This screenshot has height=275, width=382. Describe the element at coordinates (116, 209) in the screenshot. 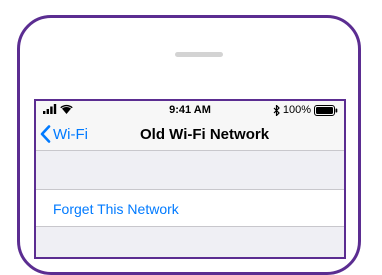

I see `forget-network-label: Forget This Network` at that location.